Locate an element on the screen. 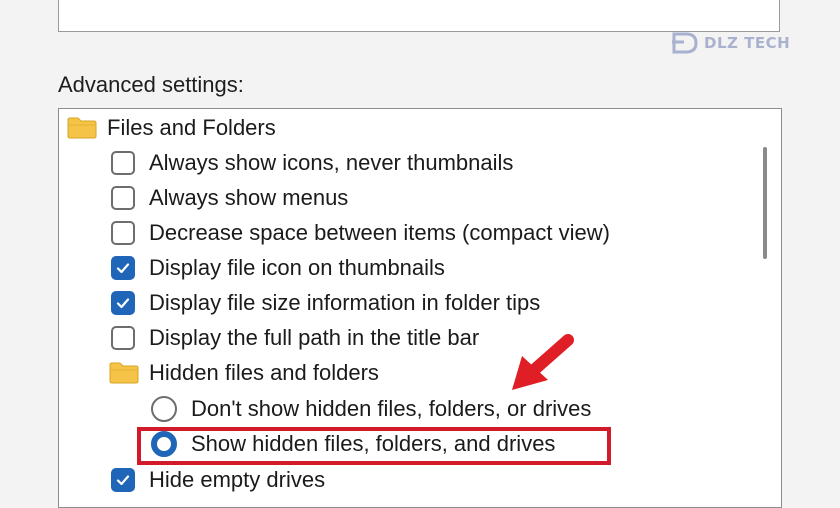  option-always-show-icons: Always show icons, never thumbnails is located at coordinates (312, 163).